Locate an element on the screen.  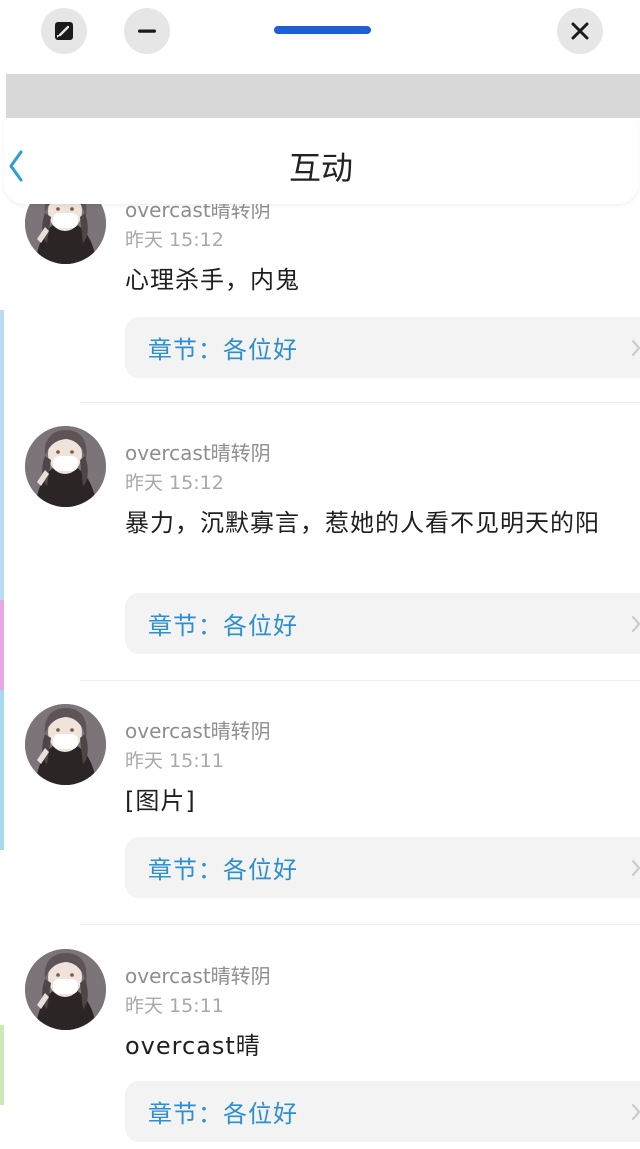
close-button is located at coordinates (580, 31).